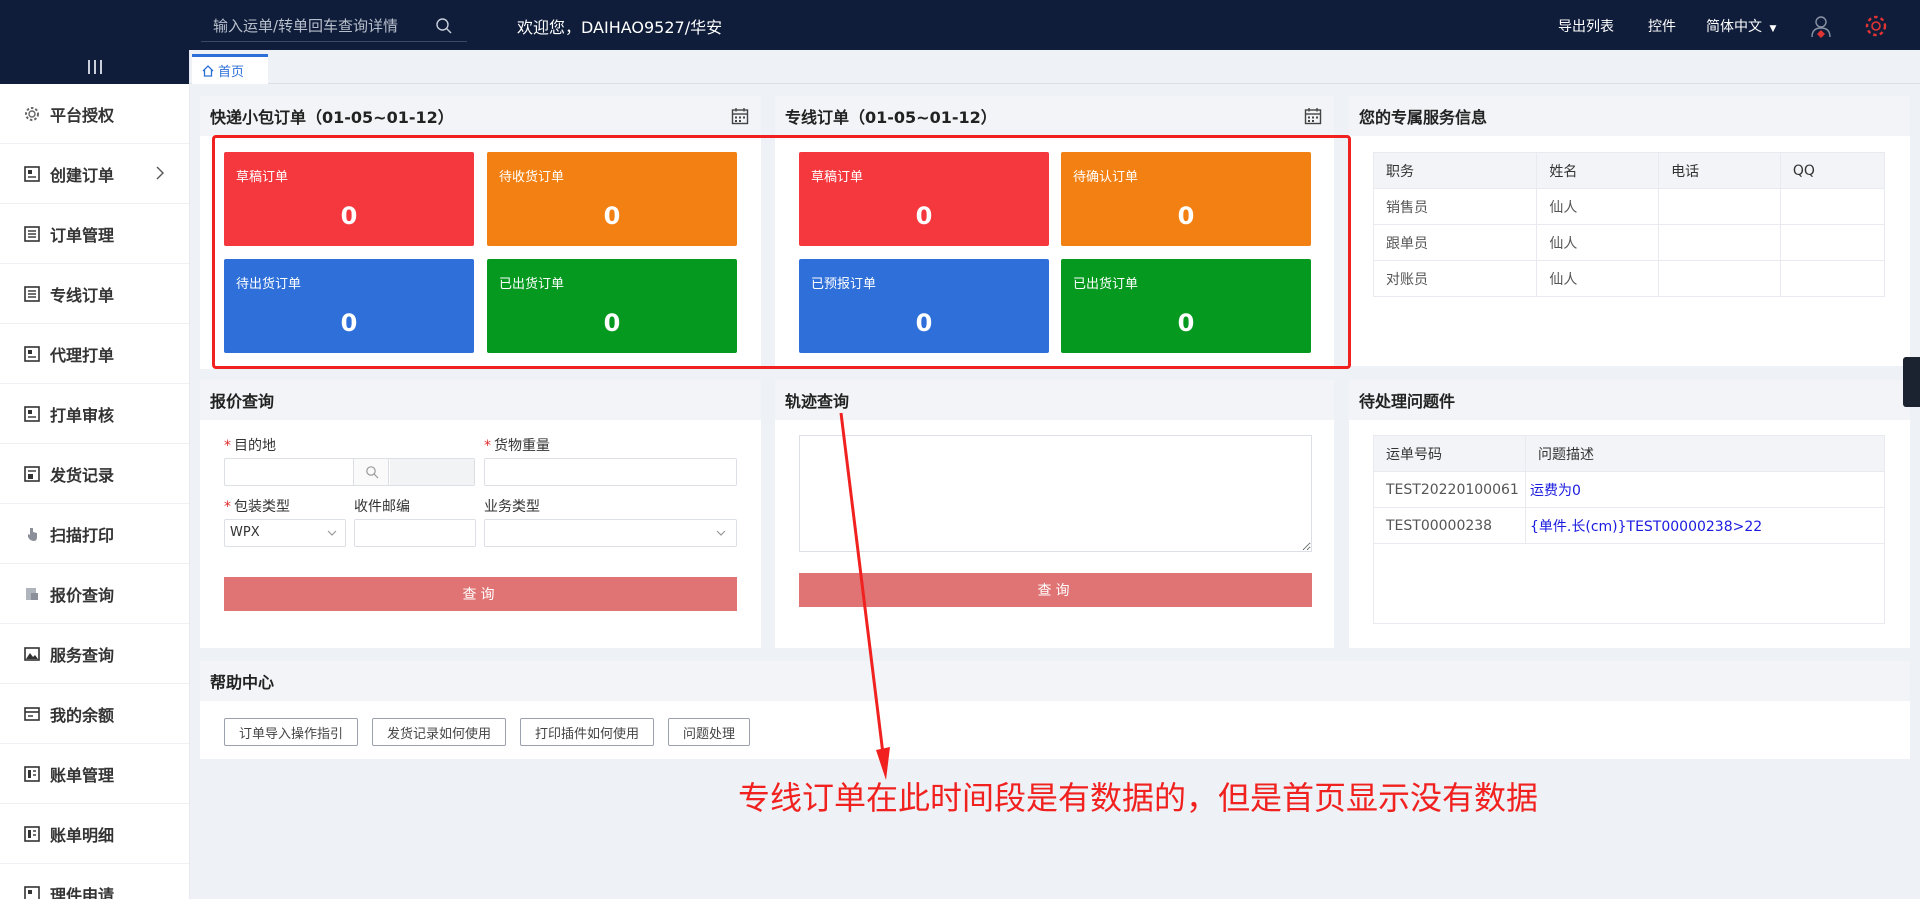 The width and height of the screenshot is (1920, 899). What do you see at coordinates (82, 595) in the screenshot?
I see `sidebar-item-label: 报价查询` at bounding box center [82, 595].